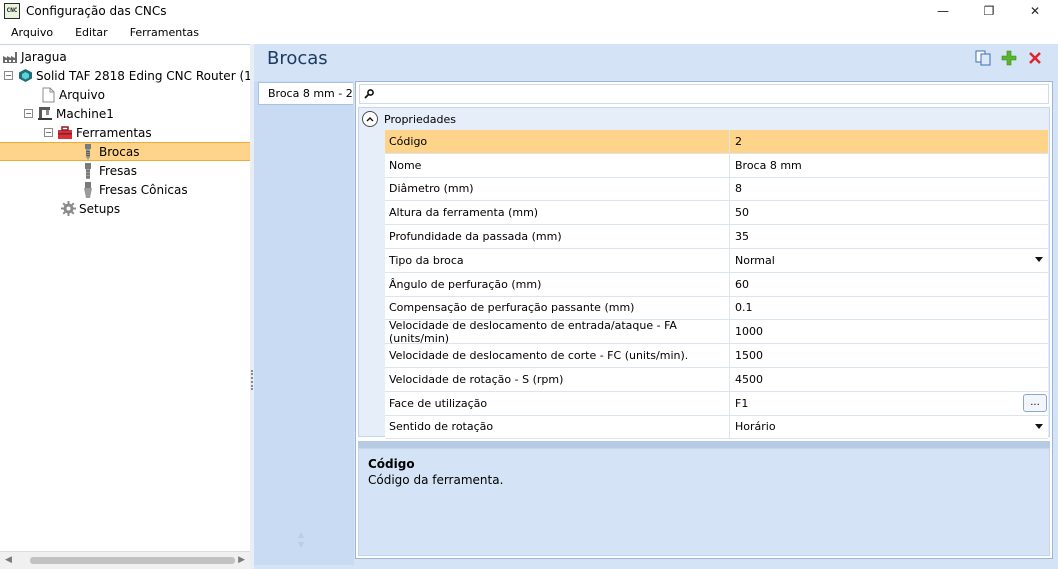 This screenshot has width=1058, height=569. What do you see at coordinates (369, 94) in the screenshot?
I see `key-icon` at bounding box center [369, 94].